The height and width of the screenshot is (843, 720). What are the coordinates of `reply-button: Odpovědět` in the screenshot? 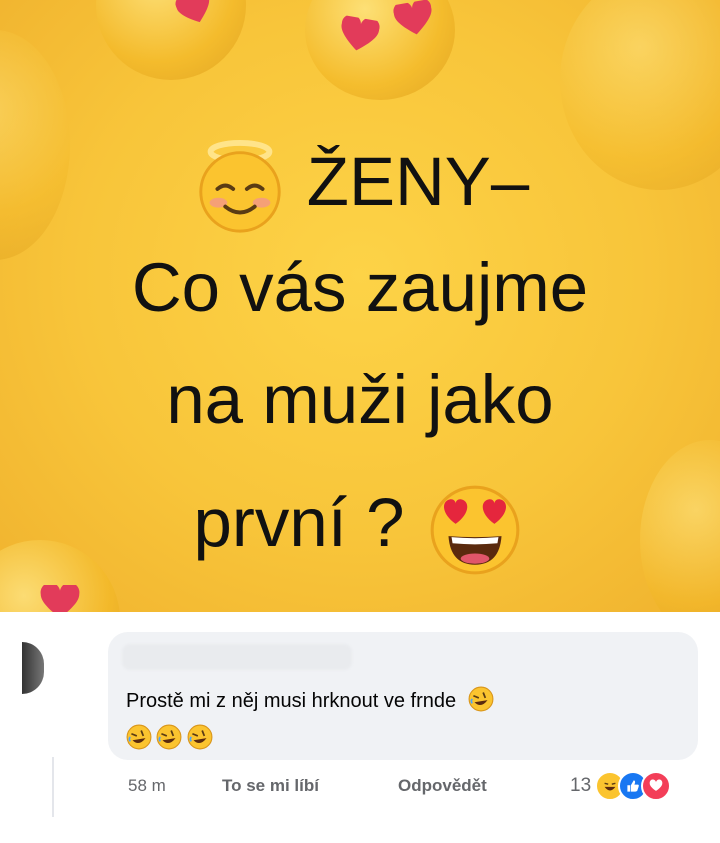 It's located at (442, 786).